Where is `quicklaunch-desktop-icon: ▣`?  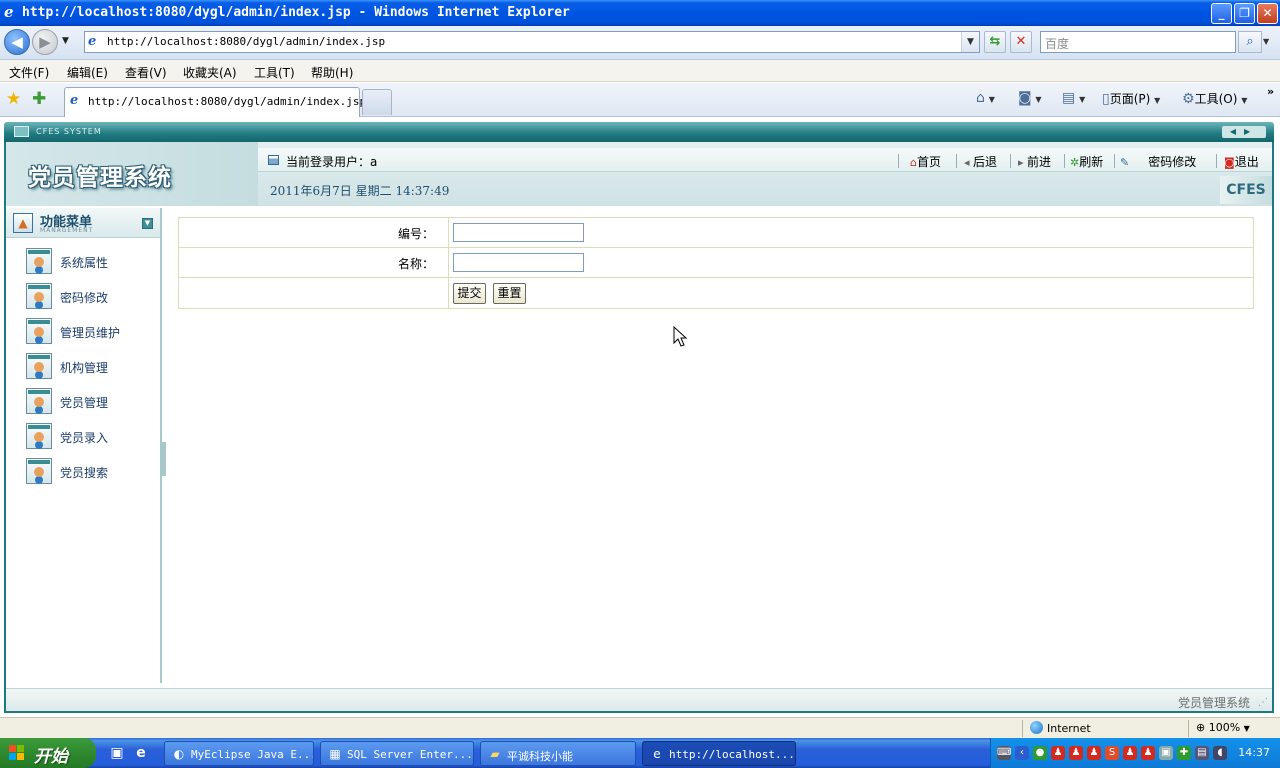
quicklaunch-desktop-icon: ▣ is located at coordinates (117, 753).